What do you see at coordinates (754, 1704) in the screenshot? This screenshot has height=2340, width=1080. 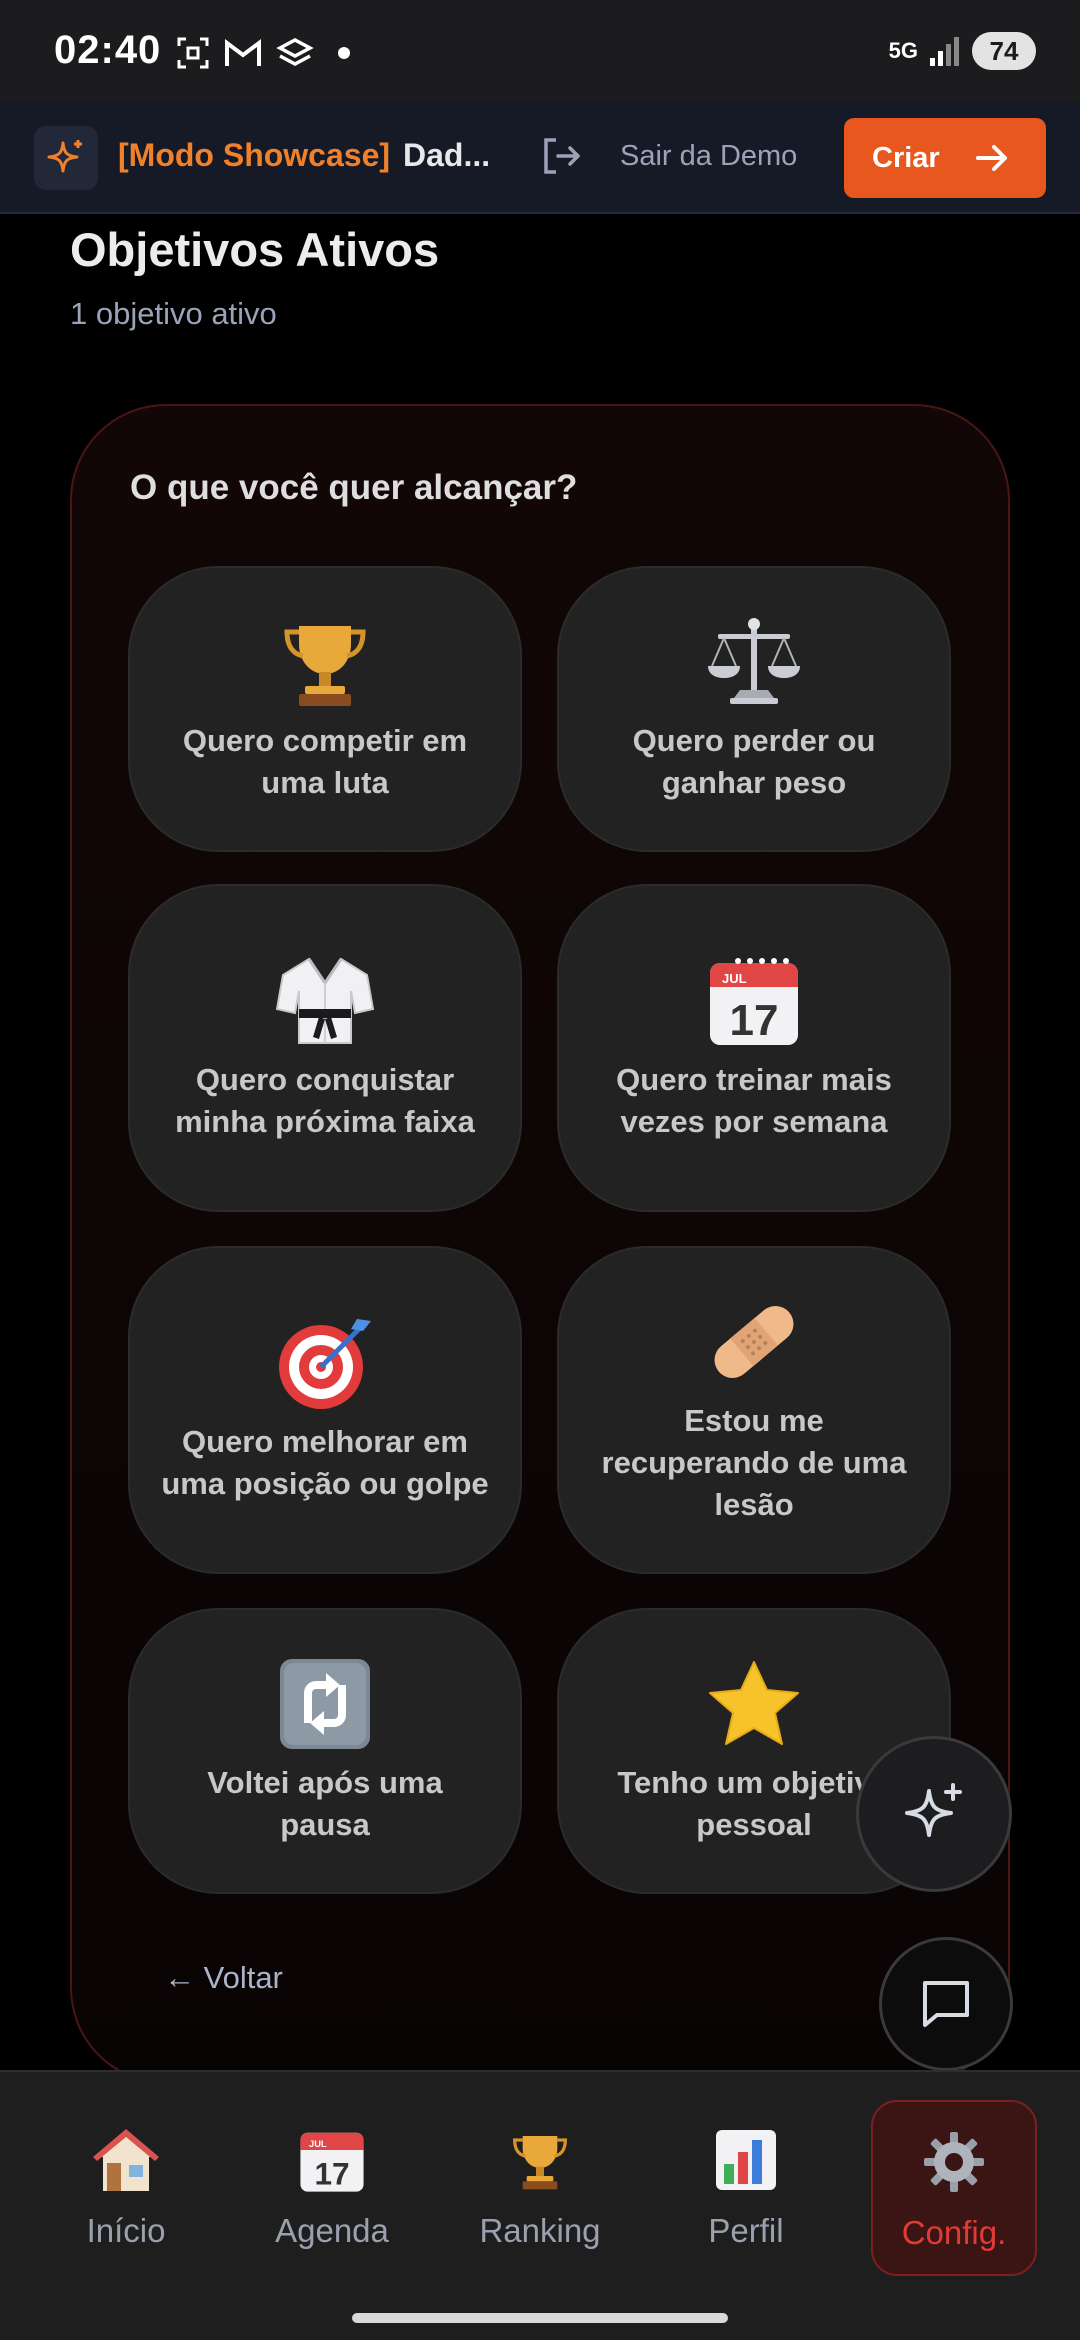 I see `star-icon` at bounding box center [754, 1704].